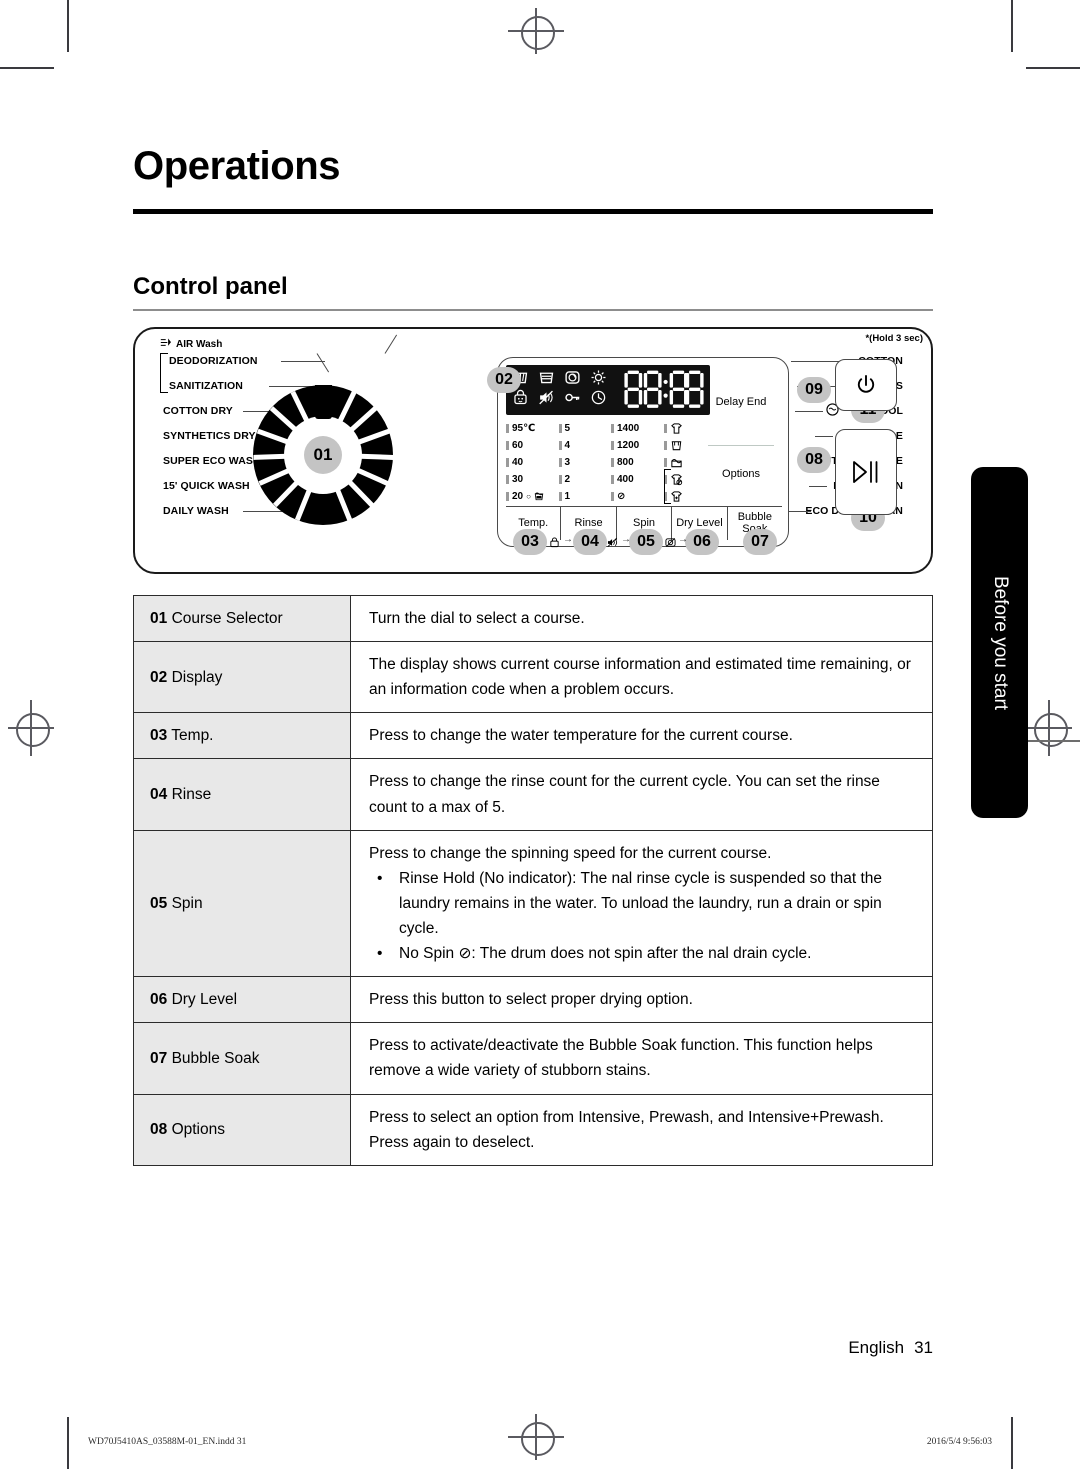 The image size is (1080, 1469). What do you see at coordinates (197, 677) in the screenshot?
I see `row-name: Display` at bounding box center [197, 677].